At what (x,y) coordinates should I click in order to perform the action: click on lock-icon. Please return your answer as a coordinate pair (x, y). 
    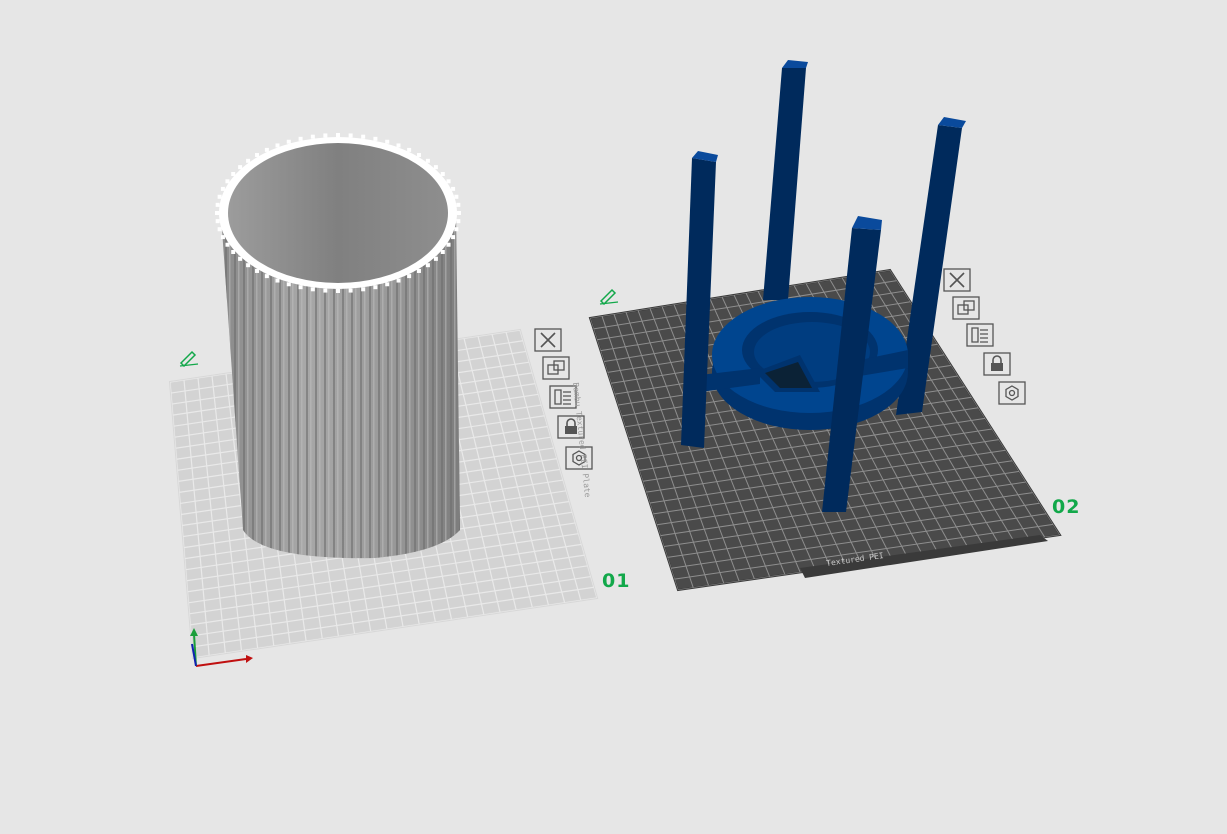
    Looking at the image, I should click on (997, 364).